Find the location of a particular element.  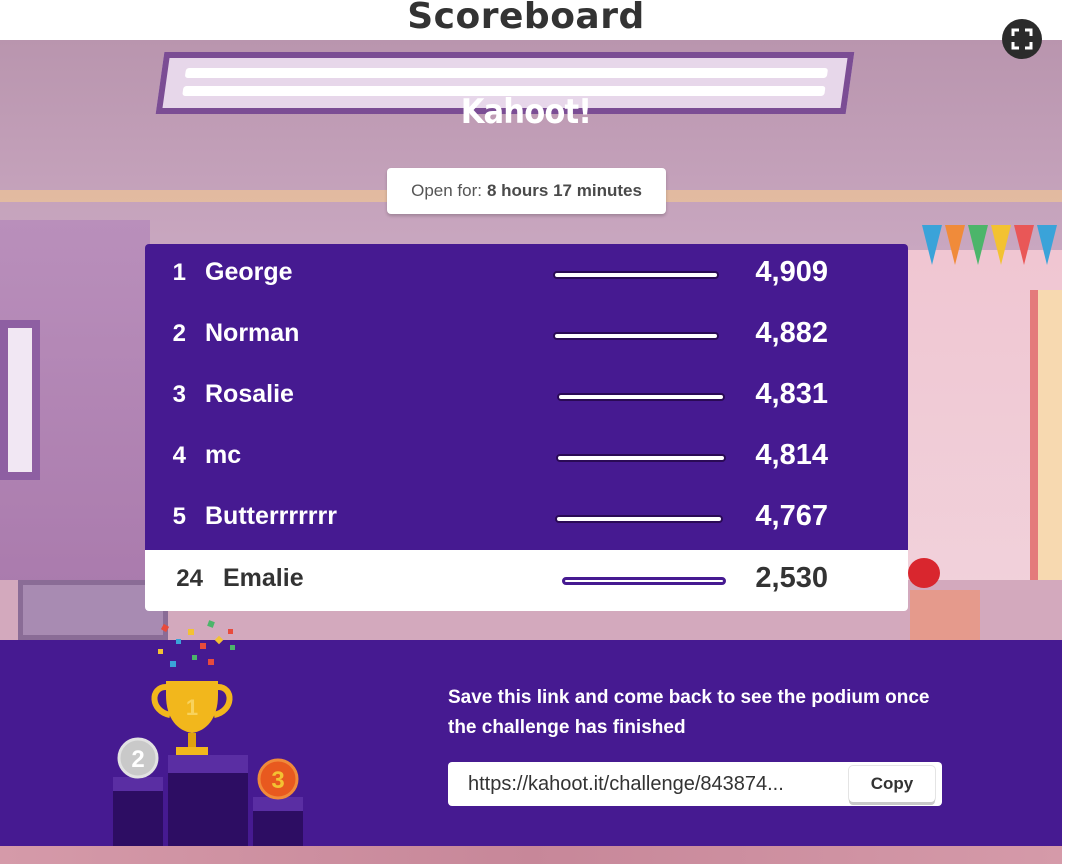

player-score: 4,909 is located at coordinates (791, 272).